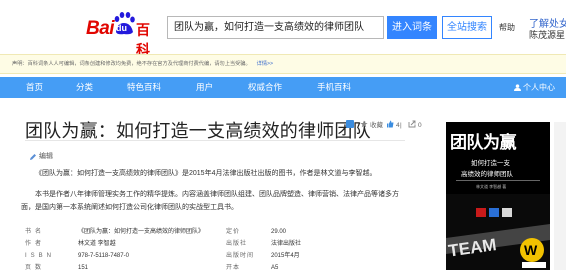  I want to click on promo-subtitle: 陈茂源星, so click(547, 34).